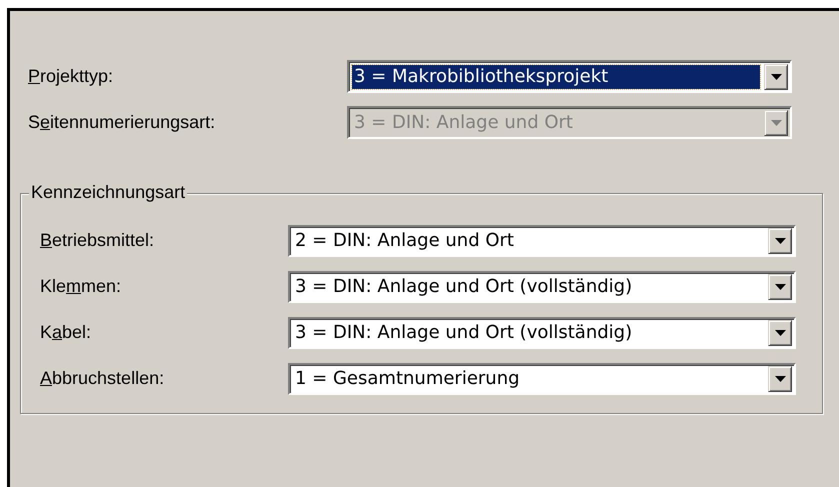  Describe the element at coordinates (66, 332) in the screenshot. I see `field-label: Kabel:` at that location.